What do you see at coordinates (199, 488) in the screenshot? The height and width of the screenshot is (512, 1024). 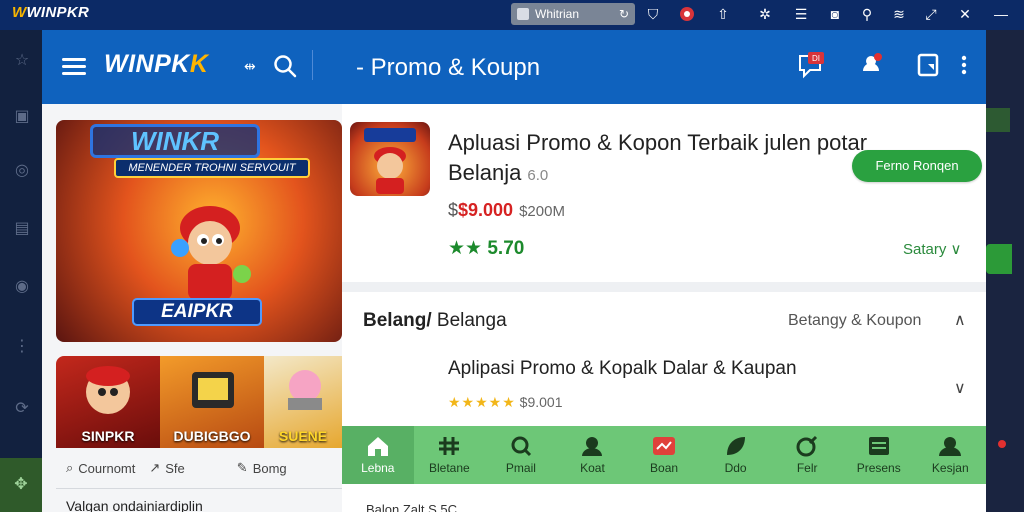 I see `row-divider` at bounding box center [199, 488].